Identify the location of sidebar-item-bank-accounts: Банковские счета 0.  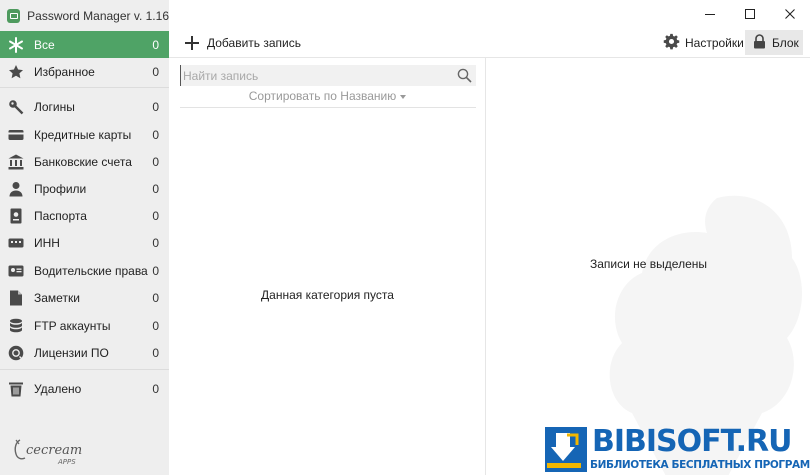
(84, 161).